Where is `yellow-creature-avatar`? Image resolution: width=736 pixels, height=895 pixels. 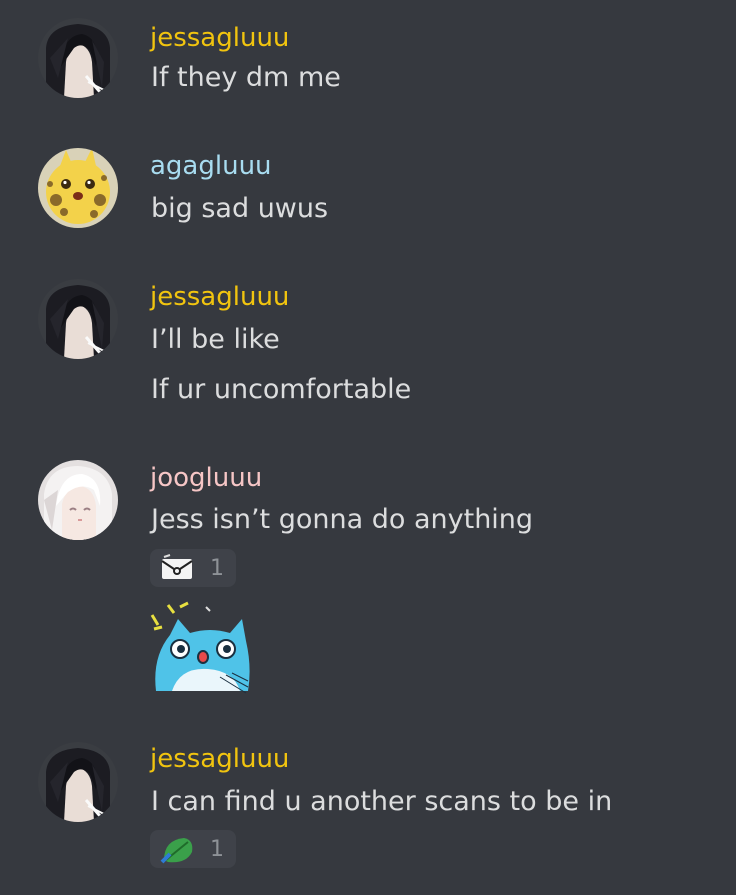
yellow-creature-avatar is located at coordinates (78, 188).